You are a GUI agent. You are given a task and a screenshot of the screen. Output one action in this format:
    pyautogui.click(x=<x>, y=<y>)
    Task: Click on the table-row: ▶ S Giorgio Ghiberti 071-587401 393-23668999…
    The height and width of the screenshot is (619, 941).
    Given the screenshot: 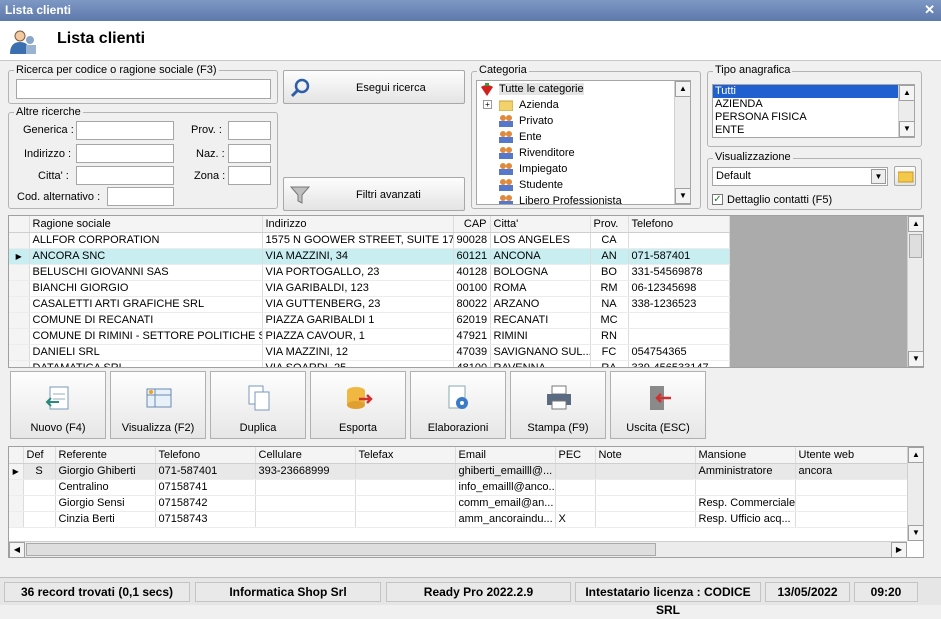 What is the action you would take?
    pyautogui.click(x=458, y=471)
    